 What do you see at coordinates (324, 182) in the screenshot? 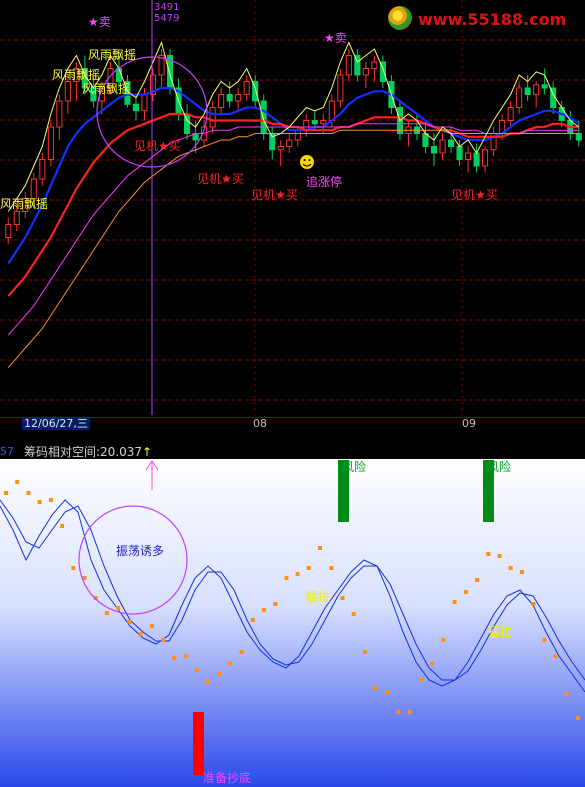
I see `limit-up-label: 追涨停` at bounding box center [324, 182].